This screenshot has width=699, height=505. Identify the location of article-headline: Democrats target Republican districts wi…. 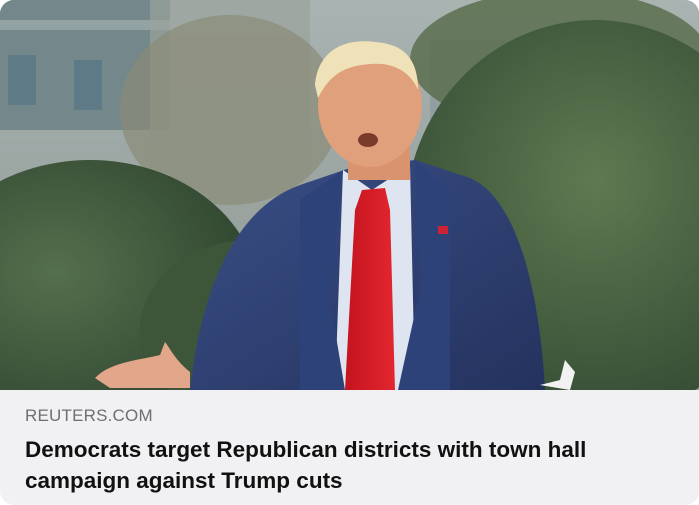
(350, 465).